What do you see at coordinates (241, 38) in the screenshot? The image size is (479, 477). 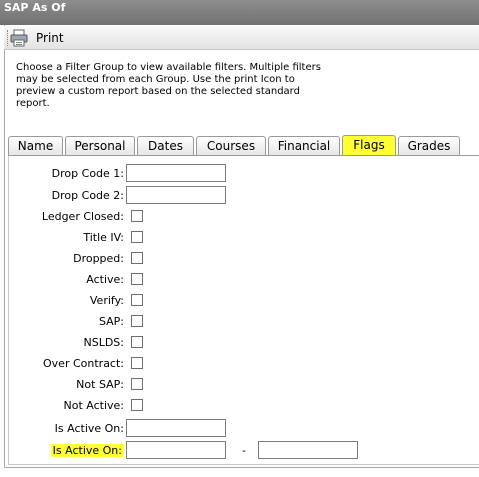 I see `toolbar: Print` at bounding box center [241, 38].